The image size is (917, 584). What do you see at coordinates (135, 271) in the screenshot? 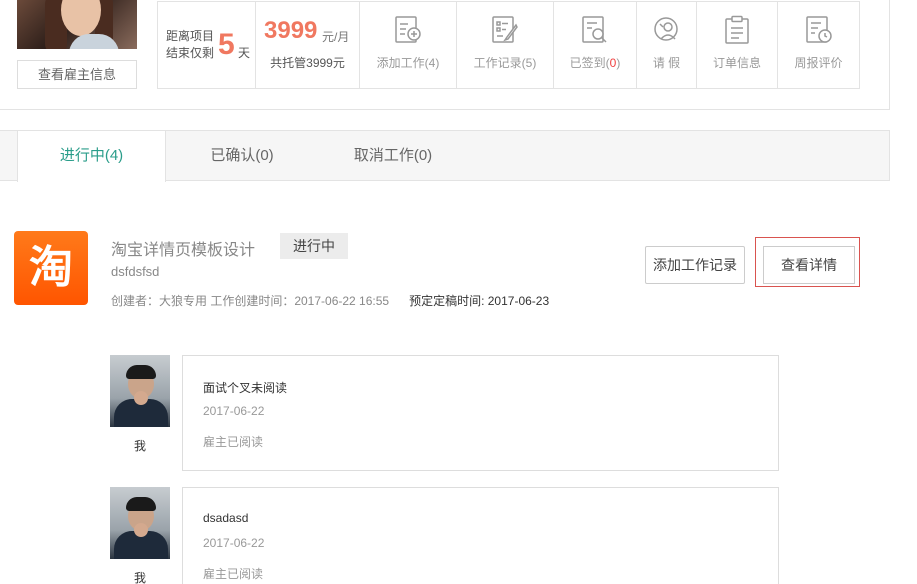
I see `order-subtitle: dsfdsfsd` at bounding box center [135, 271].